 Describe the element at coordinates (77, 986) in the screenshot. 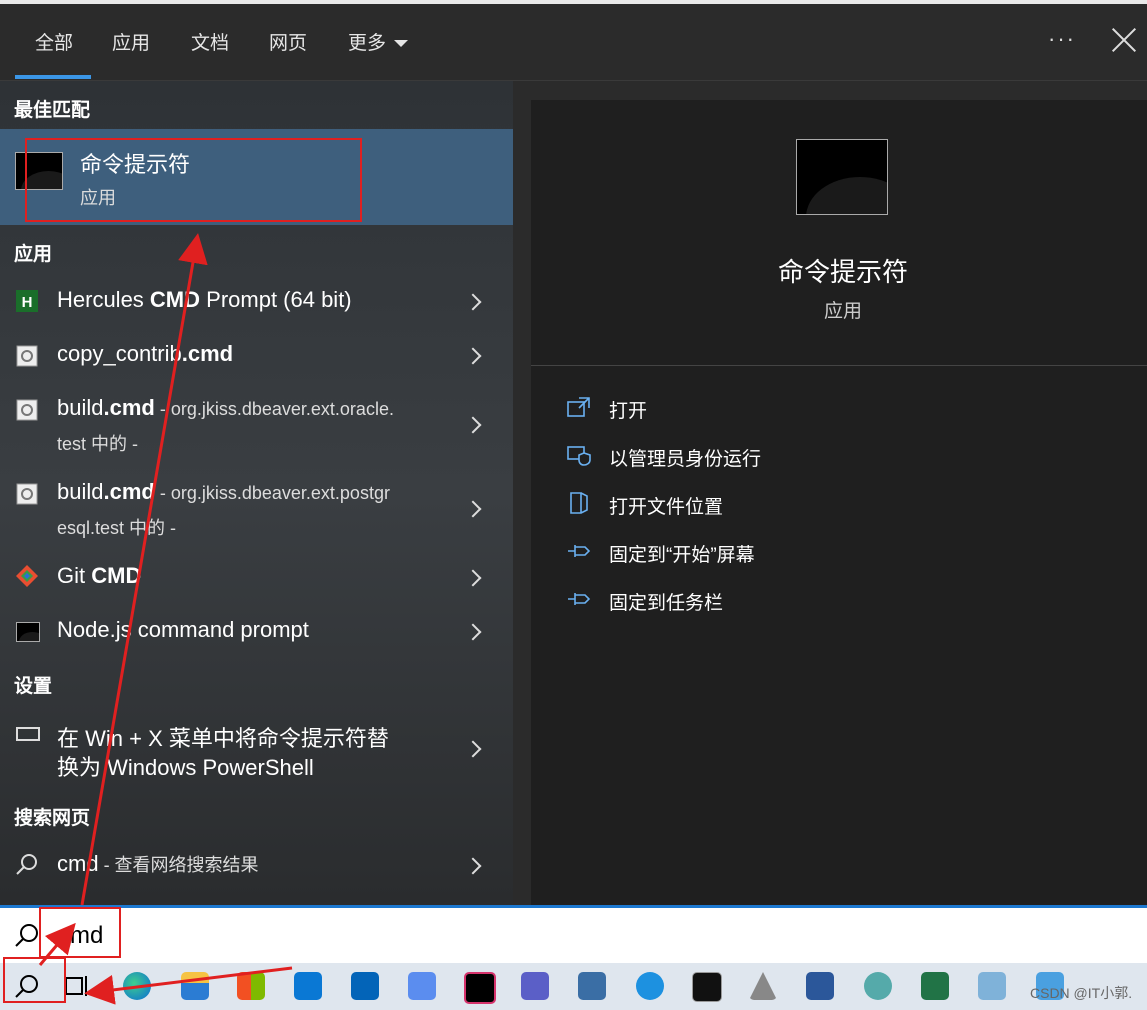

I see `task-view-icon` at that location.